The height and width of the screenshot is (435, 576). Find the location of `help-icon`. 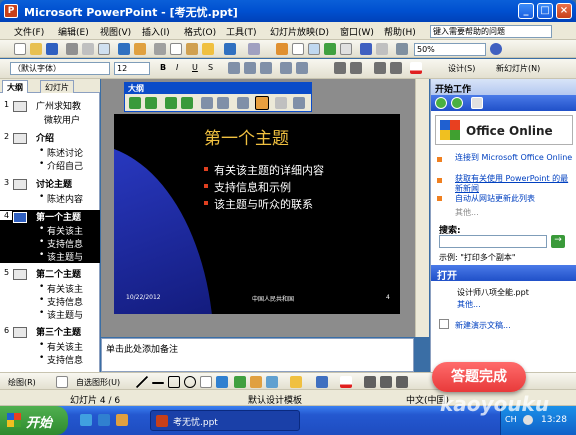

help-icon is located at coordinates (496, 49).